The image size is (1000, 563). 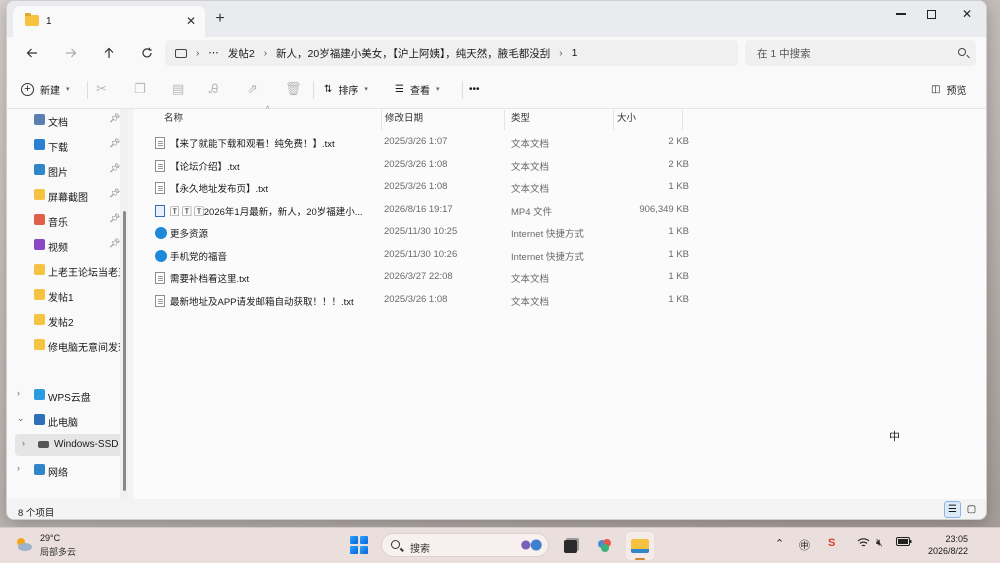 What do you see at coordinates (252, 89) in the screenshot?
I see `share-button: ⇗` at bounding box center [252, 89].